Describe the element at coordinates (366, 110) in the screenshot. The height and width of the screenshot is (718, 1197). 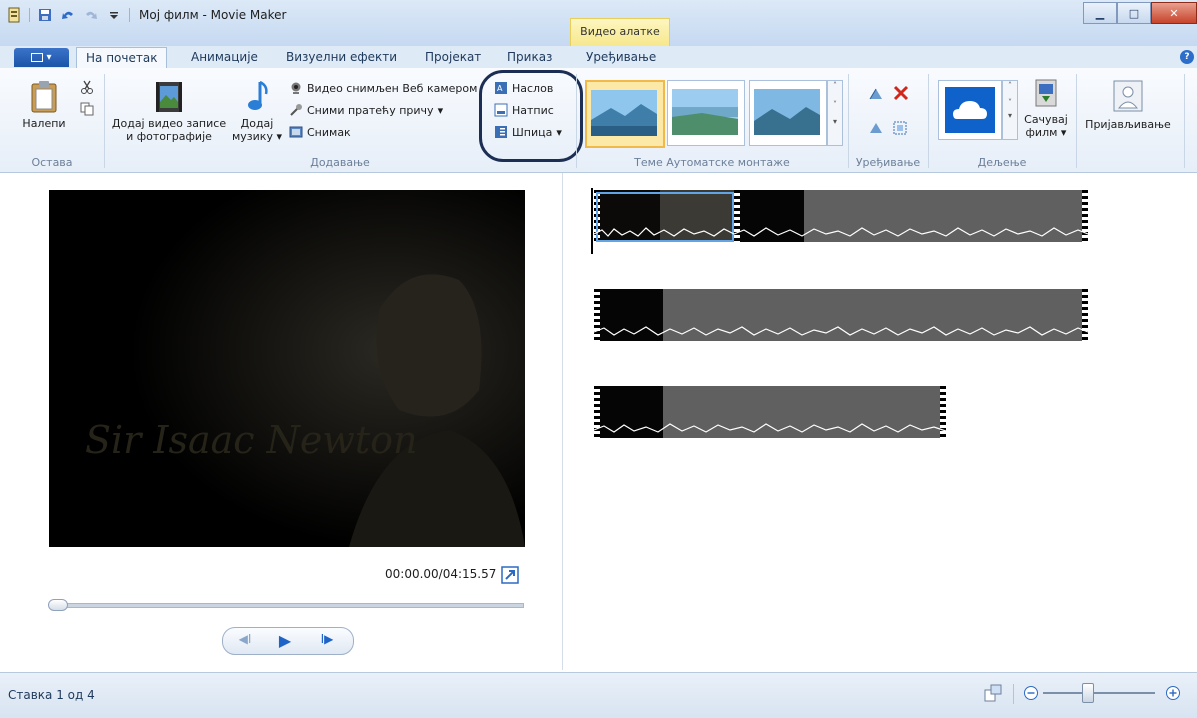
I see `record-narration-button: Сними пратећу причу ▾` at that location.